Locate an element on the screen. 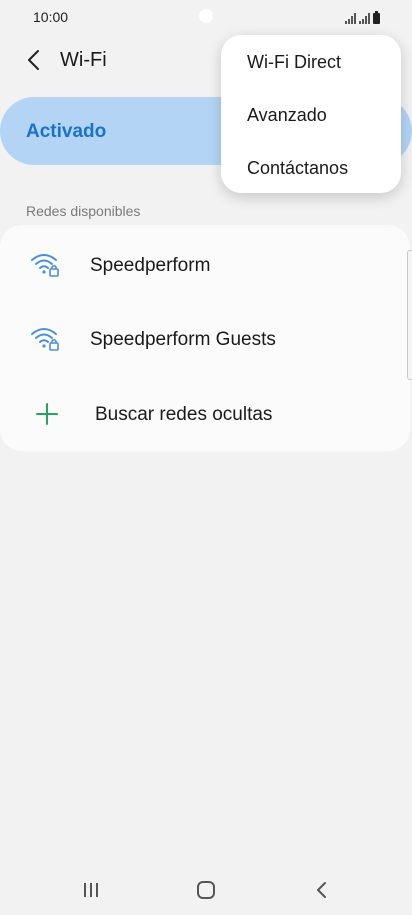 This screenshot has height=915, width=412. navigation-bar is located at coordinates (206, 889).